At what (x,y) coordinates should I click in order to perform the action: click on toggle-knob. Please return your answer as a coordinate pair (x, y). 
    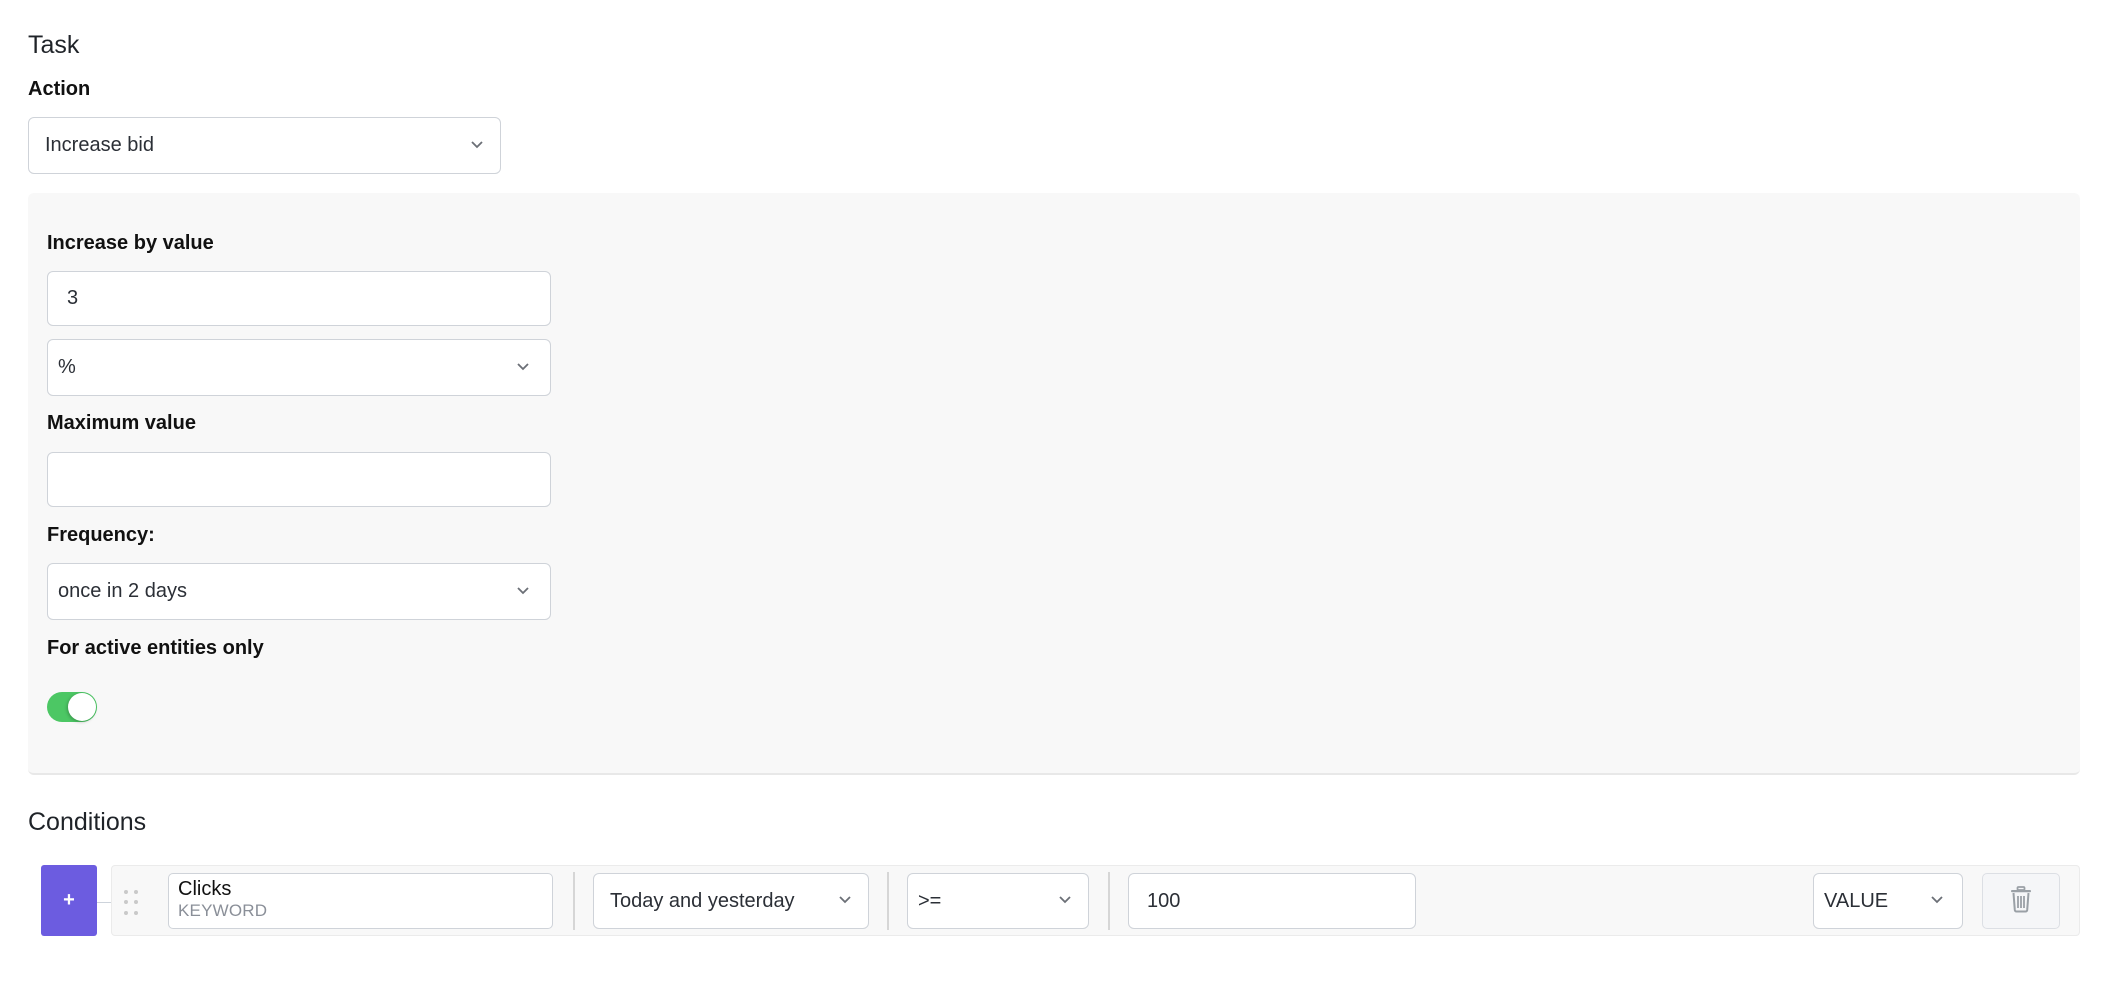
    Looking at the image, I should click on (82, 707).